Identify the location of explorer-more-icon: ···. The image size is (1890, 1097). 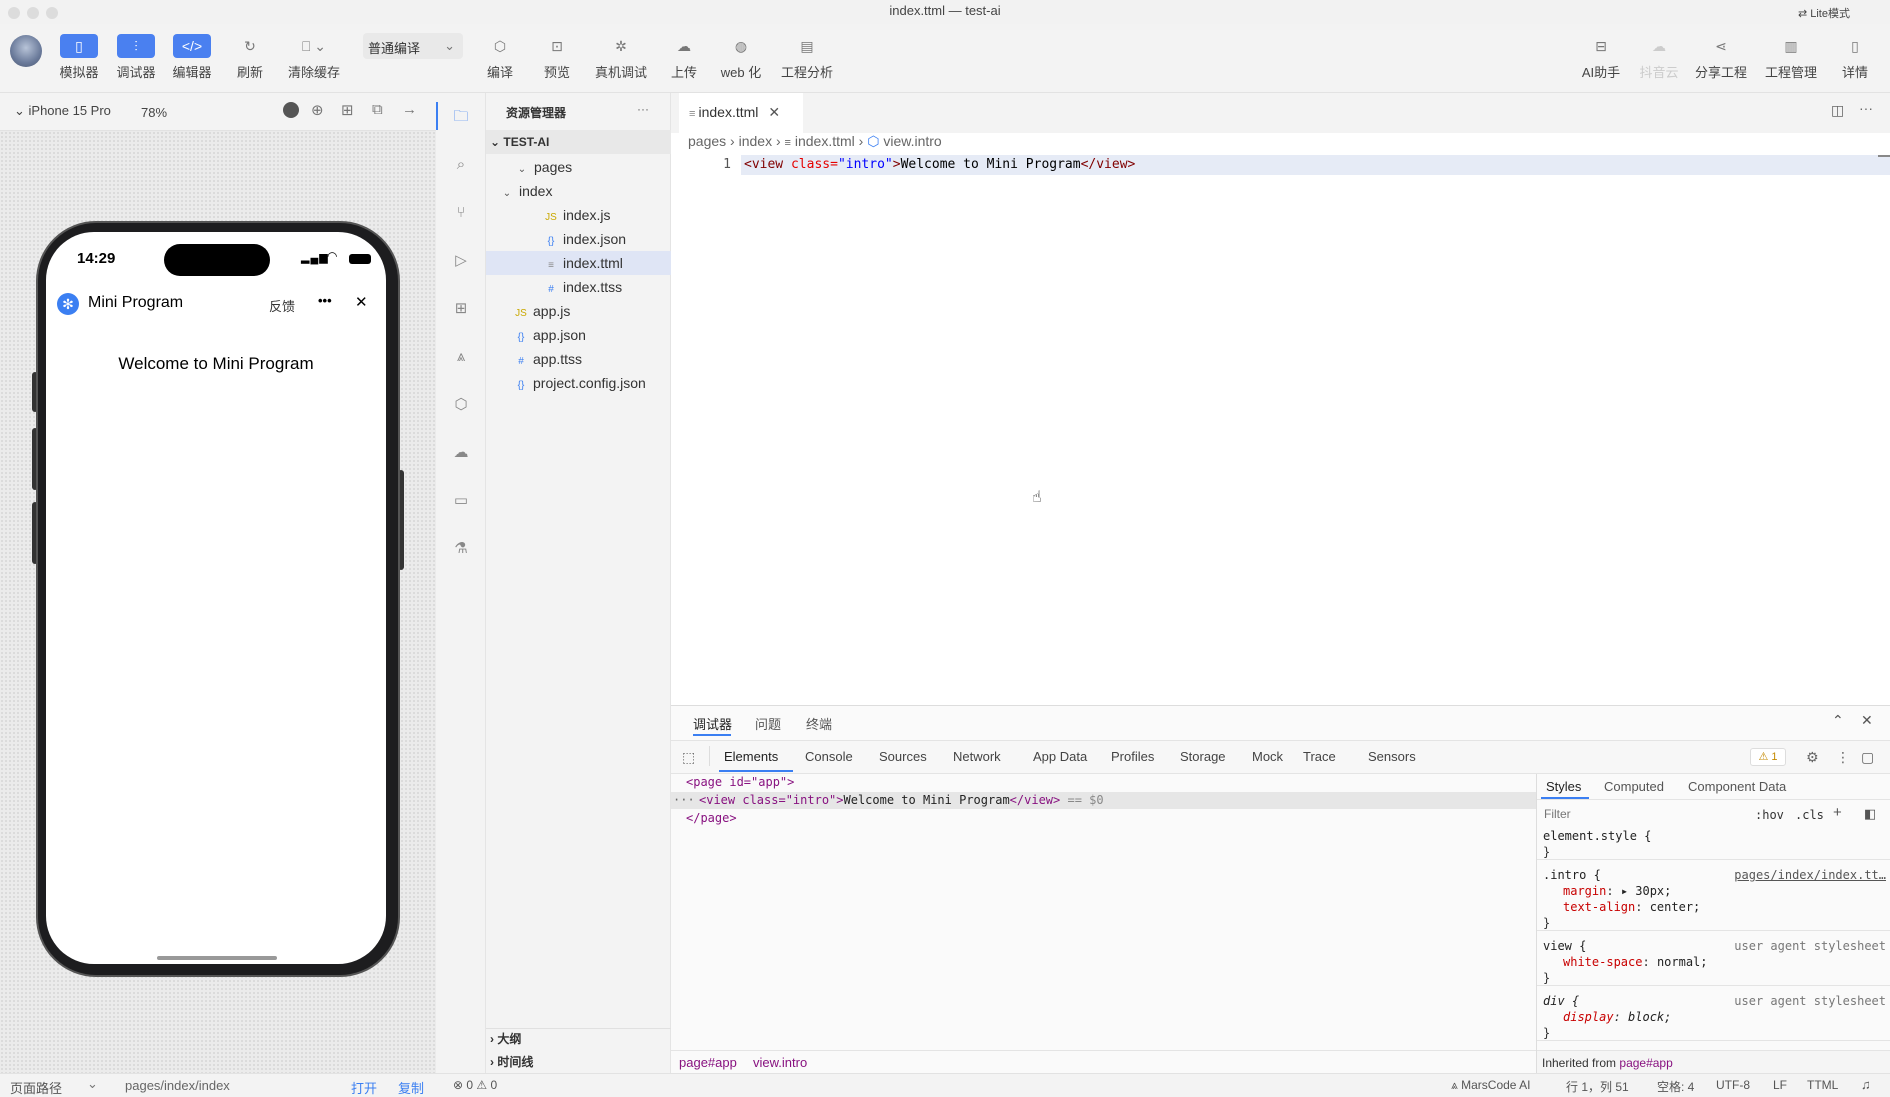
(643, 109).